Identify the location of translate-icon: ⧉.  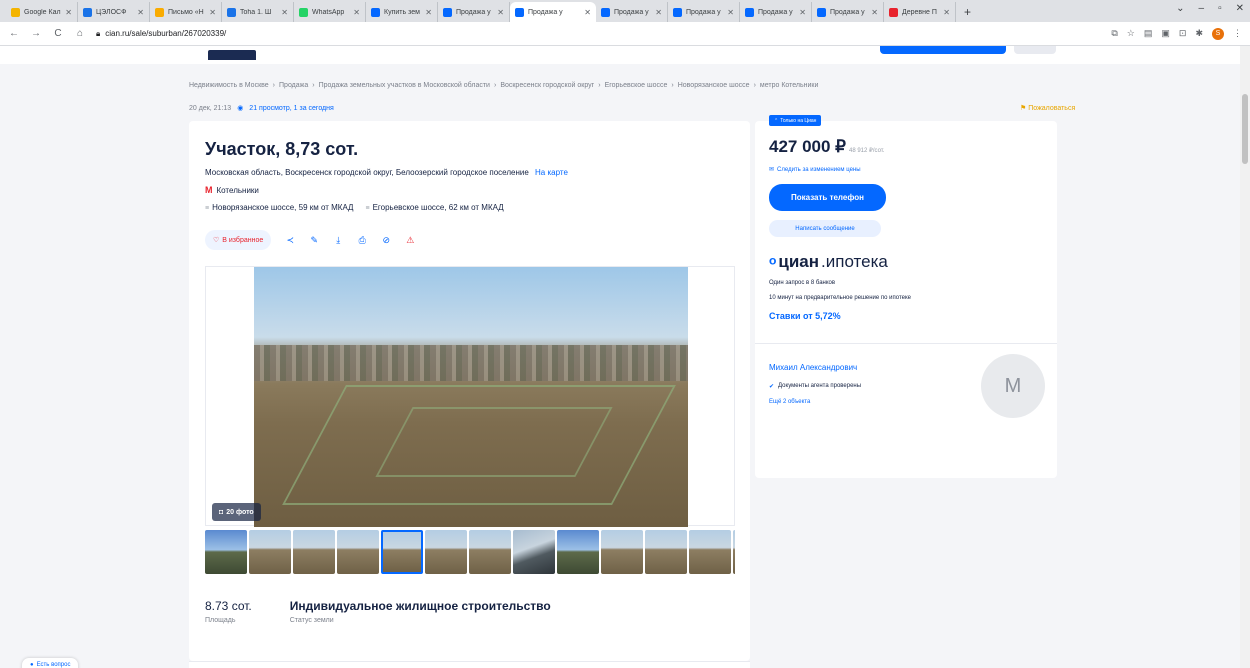
(1114, 33).